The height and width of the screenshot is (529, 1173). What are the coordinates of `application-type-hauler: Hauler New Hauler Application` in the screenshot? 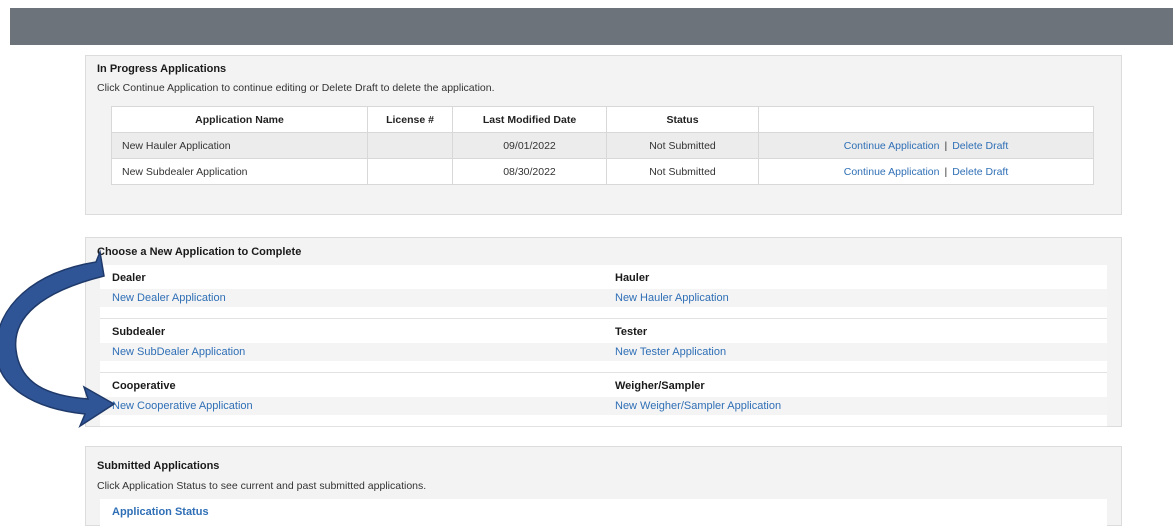 It's located at (855, 291).